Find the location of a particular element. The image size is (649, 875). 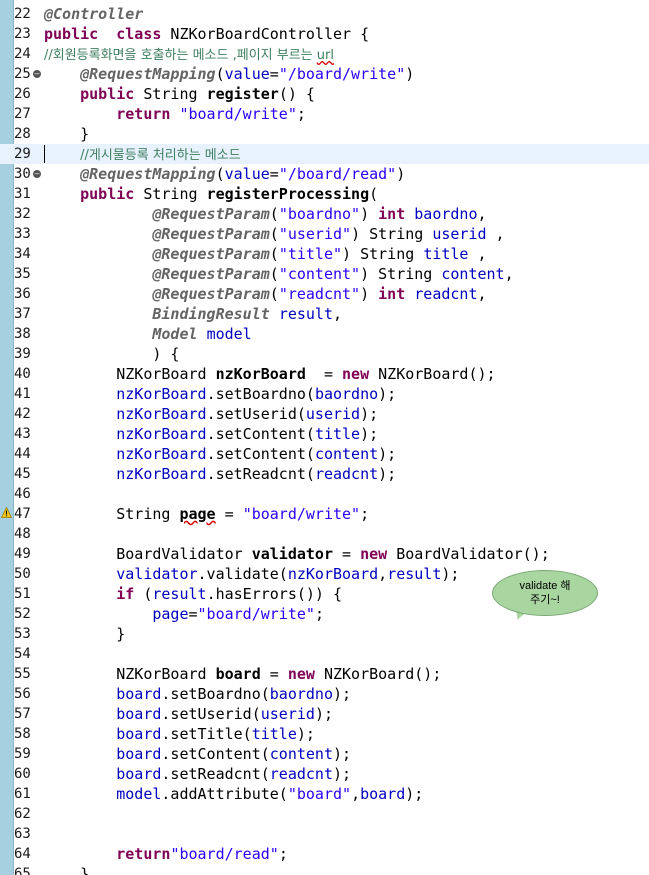

code-line: 31 public String registerProcessing( is located at coordinates (324, 194).